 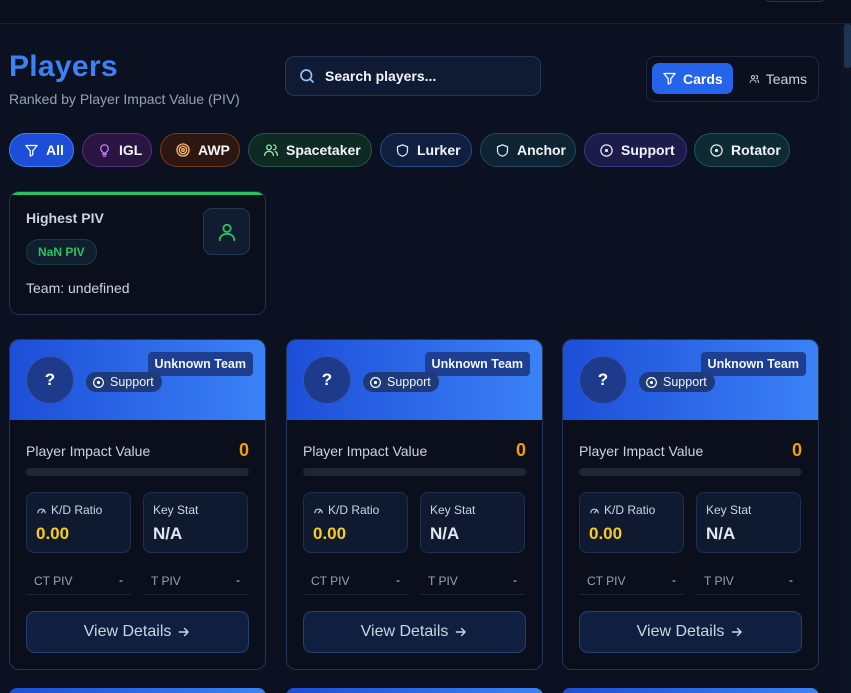 I want to click on role-label: Support, so click(x=409, y=382).